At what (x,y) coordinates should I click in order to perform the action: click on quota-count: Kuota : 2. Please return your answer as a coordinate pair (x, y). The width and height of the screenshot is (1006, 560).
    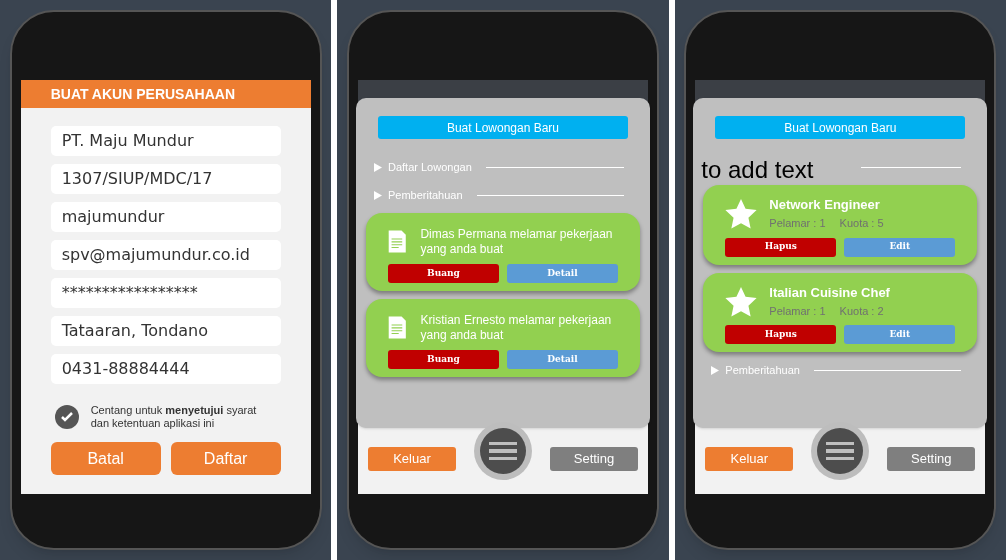
    Looking at the image, I should click on (861, 311).